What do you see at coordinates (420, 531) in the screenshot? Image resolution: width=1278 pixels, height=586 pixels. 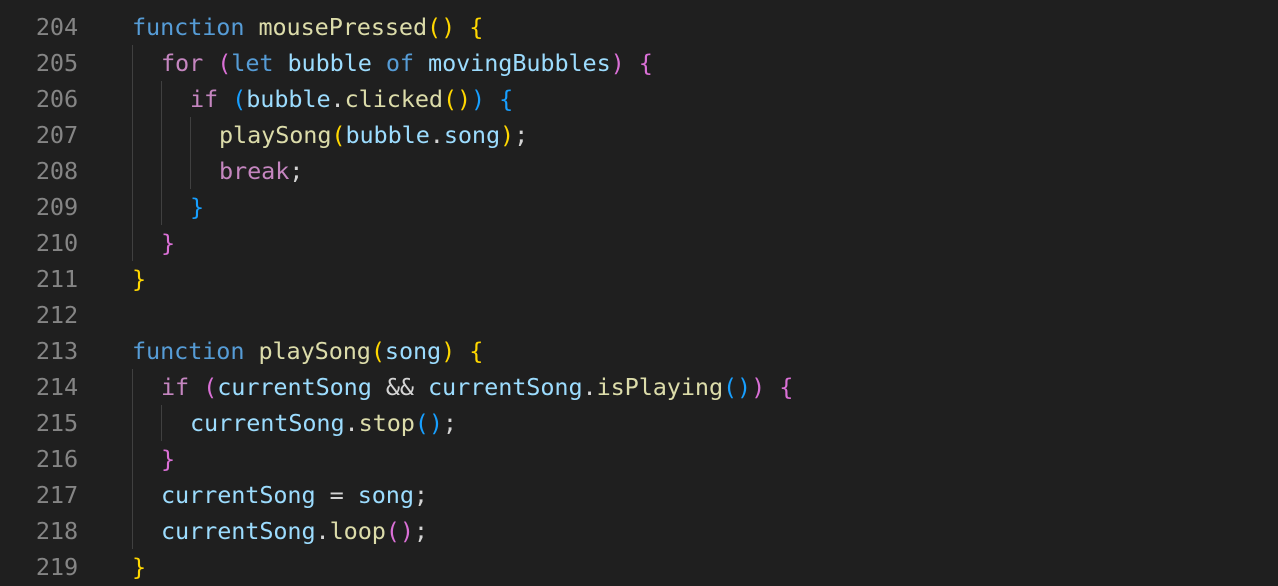 I see `code-token: ;` at bounding box center [420, 531].